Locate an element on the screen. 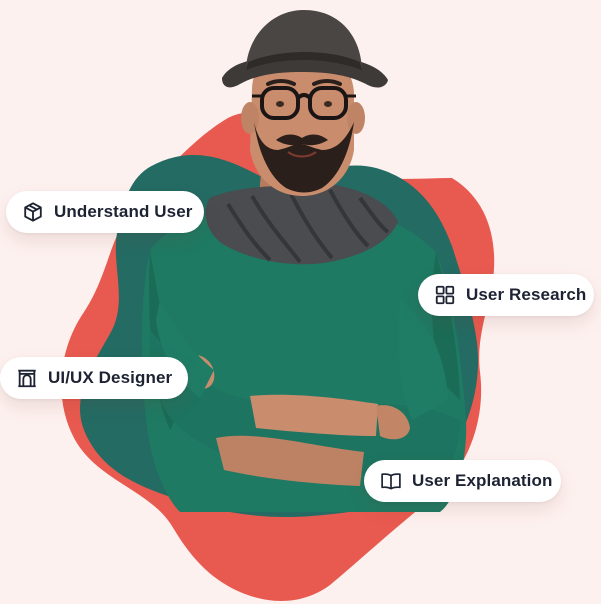 The image size is (601, 604). arch-icon is located at coordinates (27, 378).